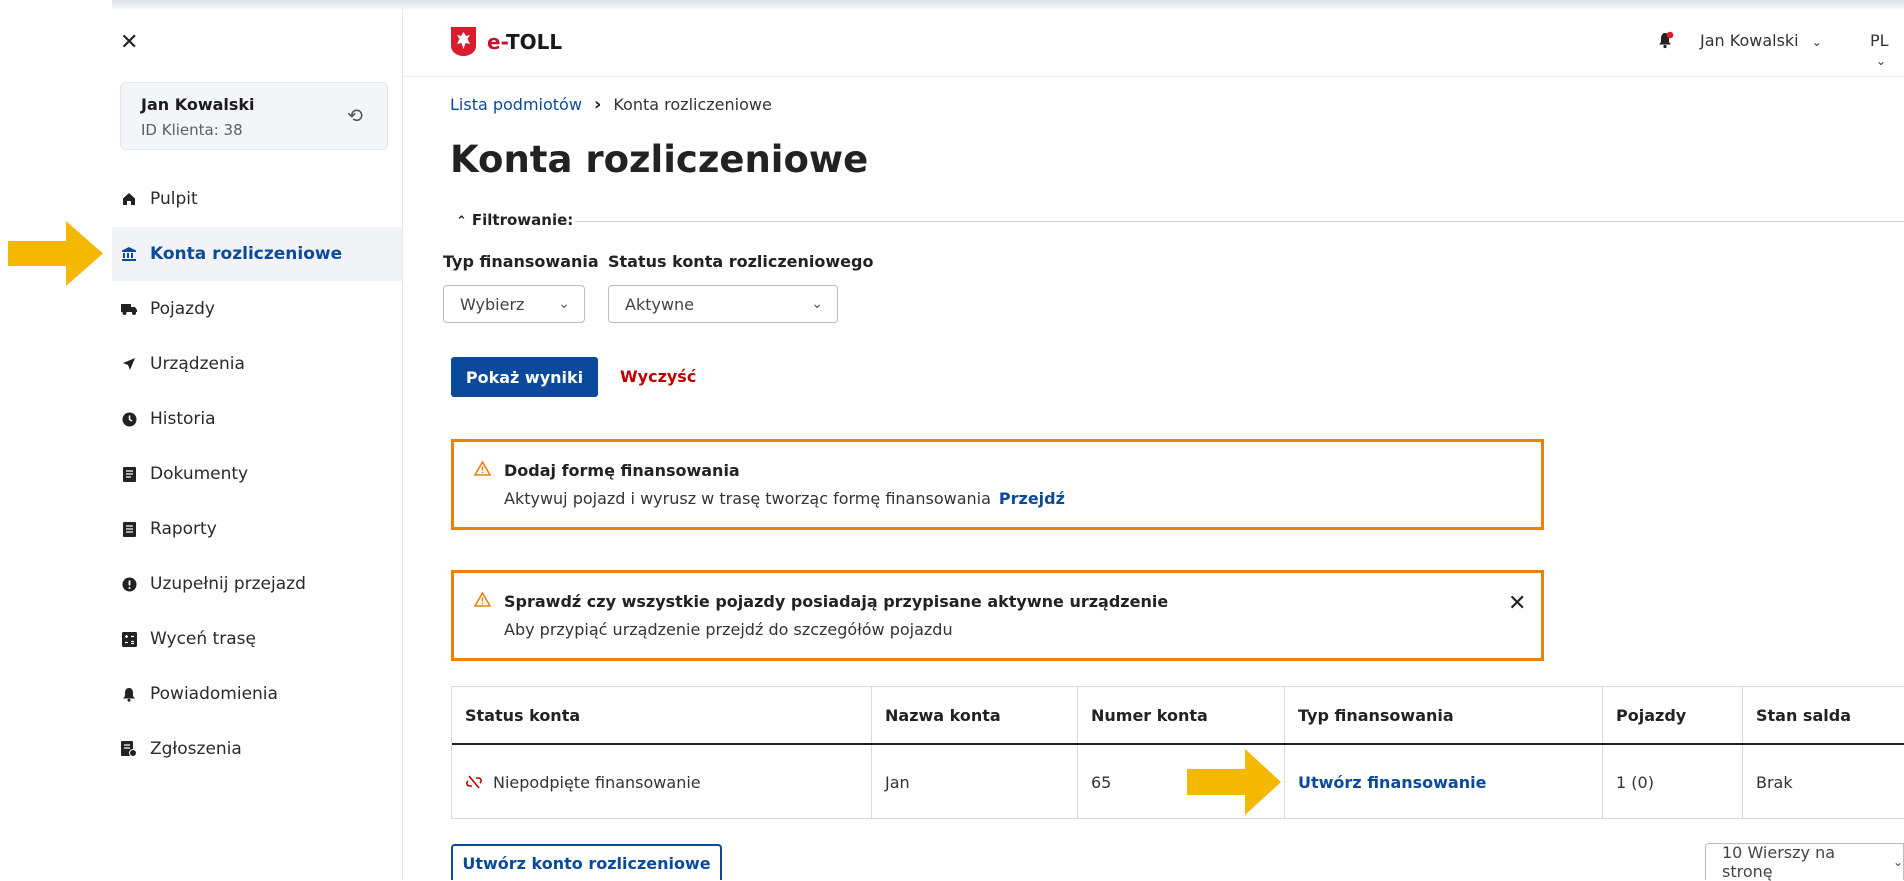  I want to click on chevron-right-icon: ›, so click(597, 104).